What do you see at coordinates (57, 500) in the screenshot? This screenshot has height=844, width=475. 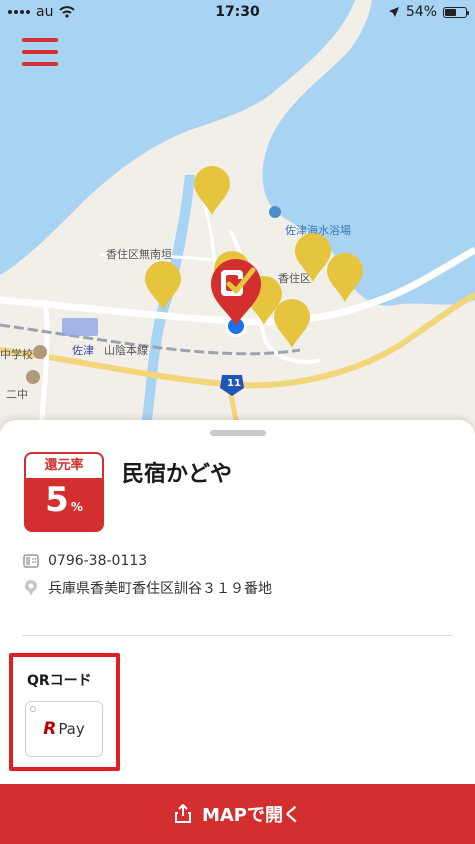 I see `reward-rate-value: 5` at bounding box center [57, 500].